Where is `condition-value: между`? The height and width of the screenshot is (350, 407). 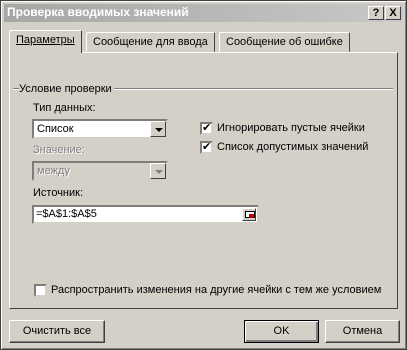
condition-value: между is located at coordinates (53, 171).